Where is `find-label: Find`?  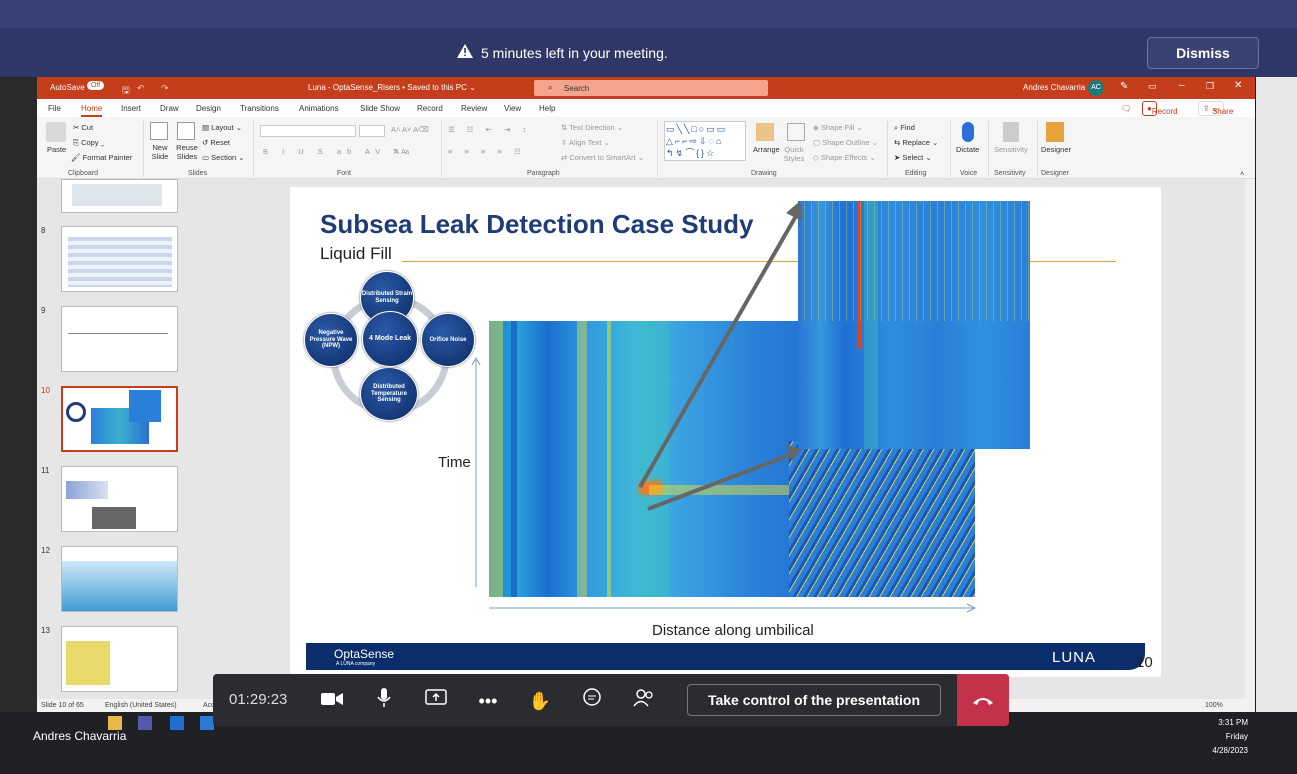 find-label: Find is located at coordinates (907, 127).